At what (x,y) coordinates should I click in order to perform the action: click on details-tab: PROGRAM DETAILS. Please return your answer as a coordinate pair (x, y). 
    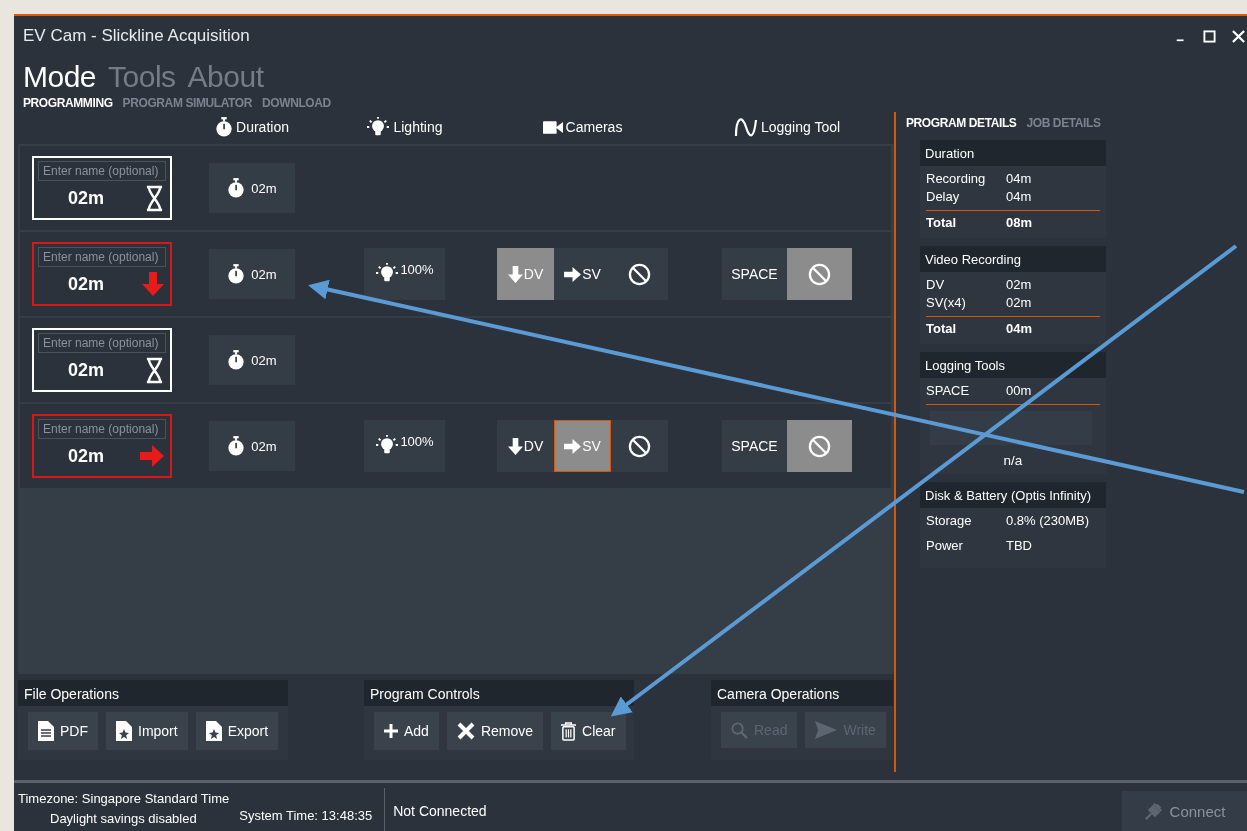
    Looking at the image, I should click on (961, 123).